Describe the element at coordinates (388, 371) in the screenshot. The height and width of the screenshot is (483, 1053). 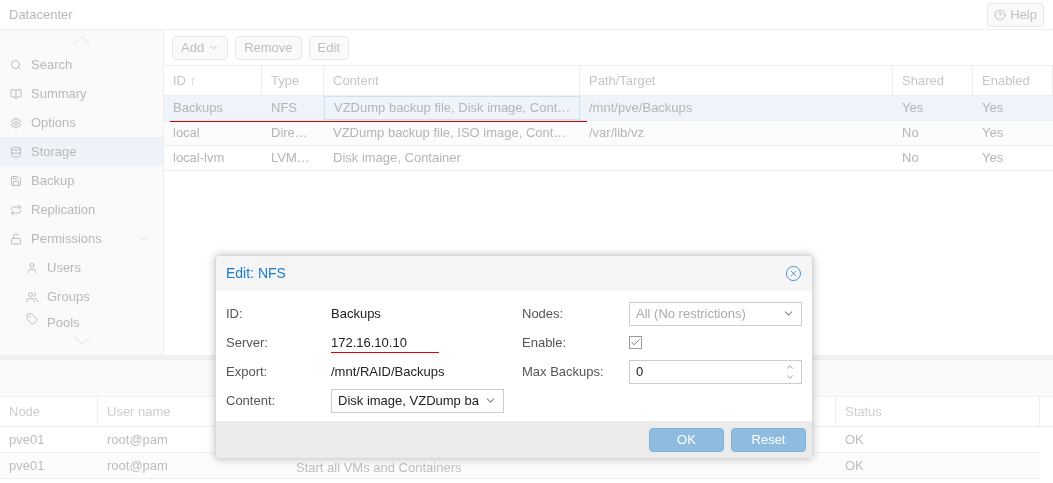
I see `field-value: /mnt/RAID/Backups` at that location.